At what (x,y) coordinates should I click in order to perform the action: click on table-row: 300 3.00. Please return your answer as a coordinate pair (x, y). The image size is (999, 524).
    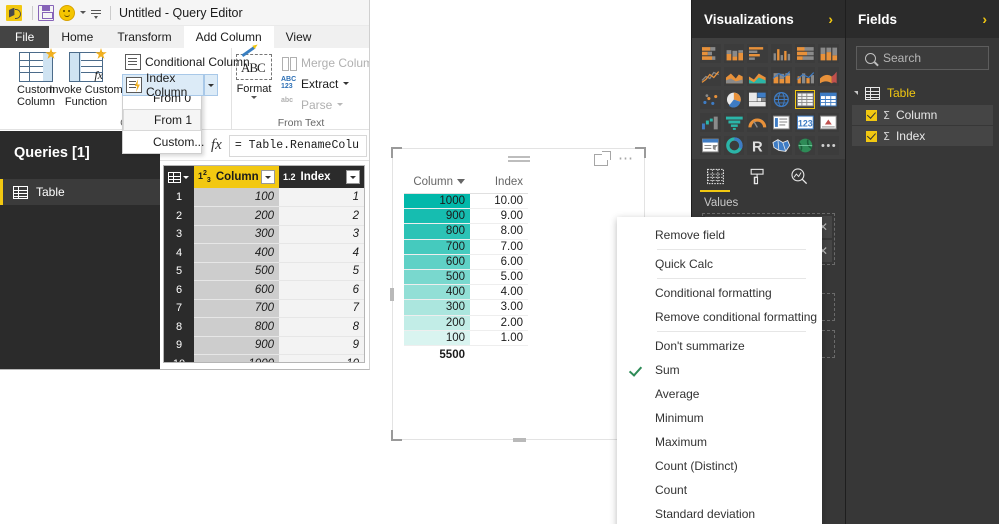
    Looking at the image, I should click on (466, 307).